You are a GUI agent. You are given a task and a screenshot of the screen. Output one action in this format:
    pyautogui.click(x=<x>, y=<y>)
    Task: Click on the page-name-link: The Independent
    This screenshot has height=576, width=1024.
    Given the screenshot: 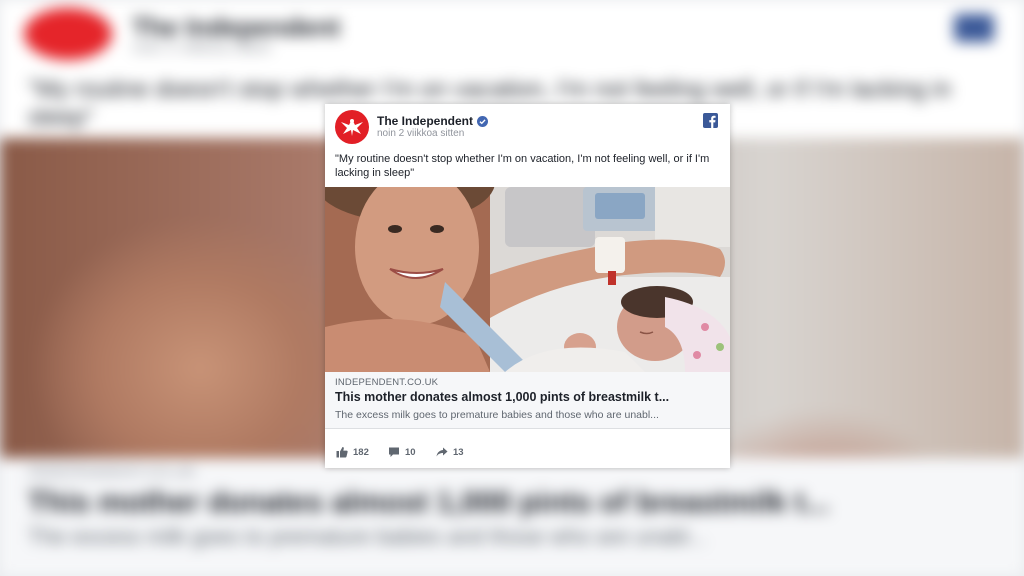 What is the action you would take?
    pyautogui.click(x=432, y=121)
    